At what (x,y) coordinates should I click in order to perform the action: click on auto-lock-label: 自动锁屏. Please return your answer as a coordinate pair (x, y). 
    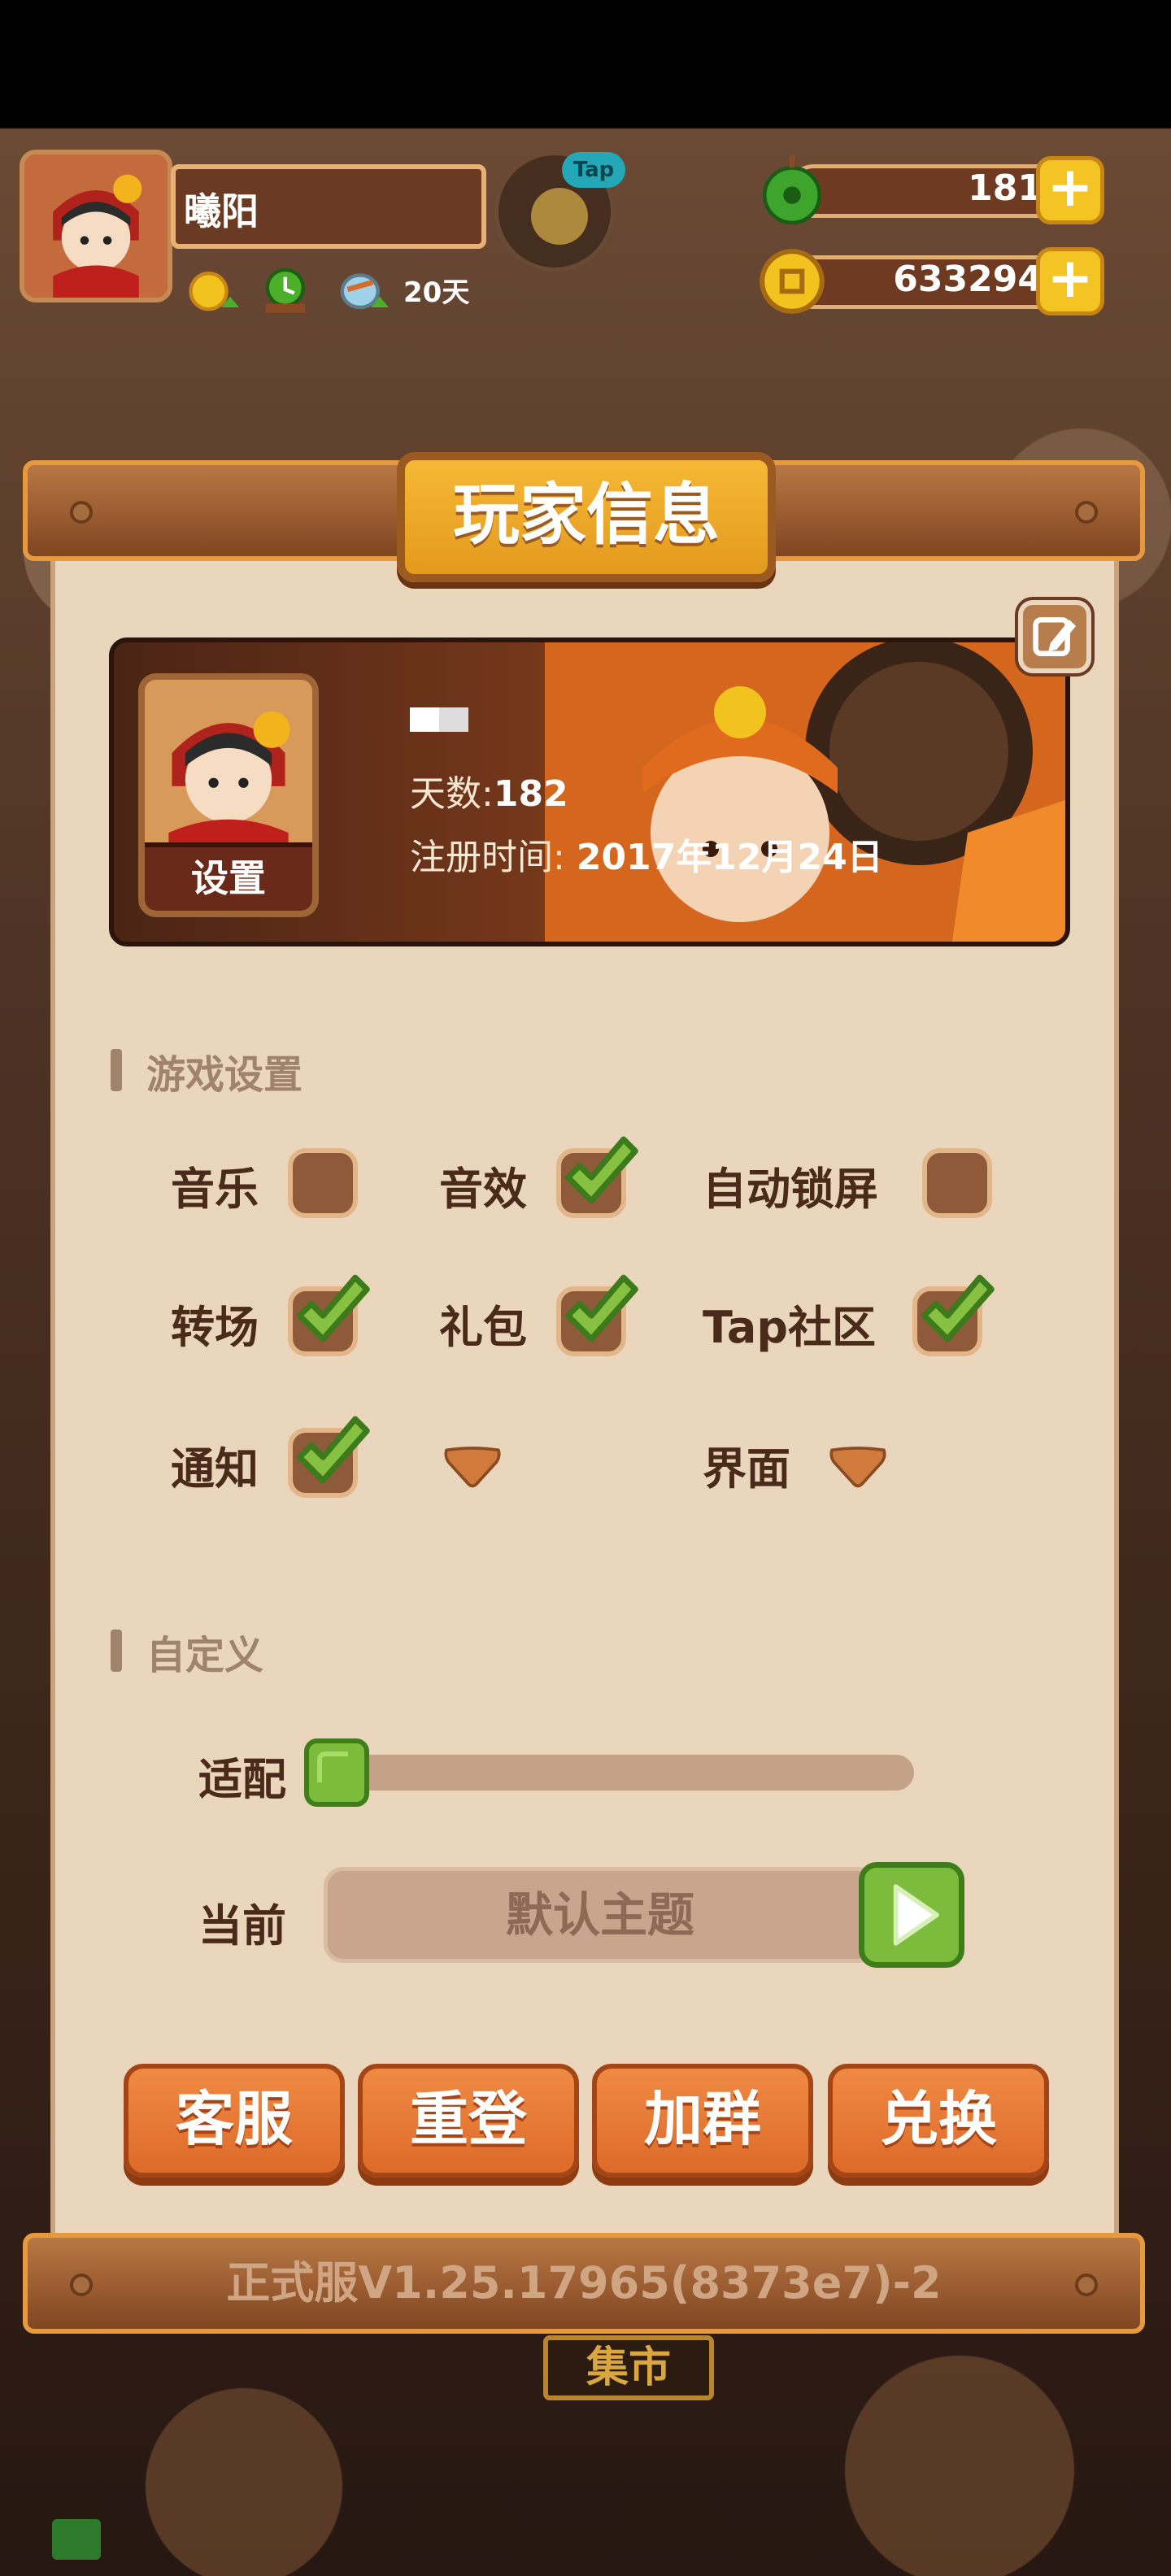
    Looking at the image, I should click on (790, 1190).